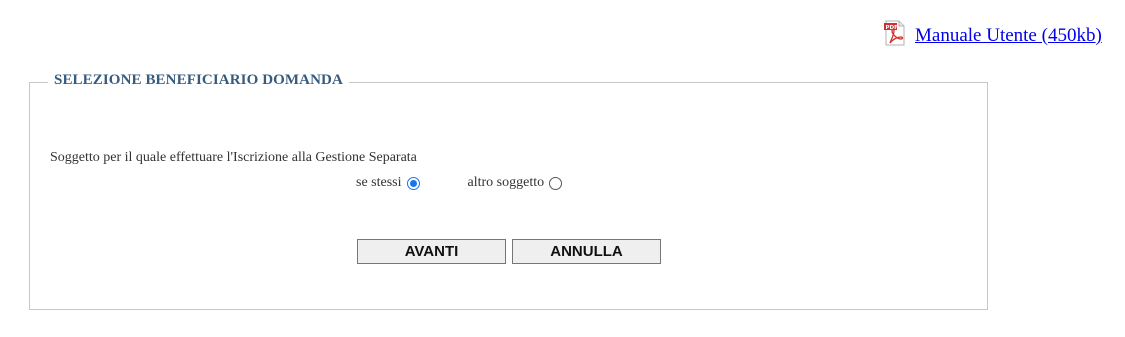 The width and height of the screenshot is (1125, 337). What do you see at coordinates (586, 251) in the screenshot?
I see `annulla-button: ANNULLA` at bounding box center [586, 251].